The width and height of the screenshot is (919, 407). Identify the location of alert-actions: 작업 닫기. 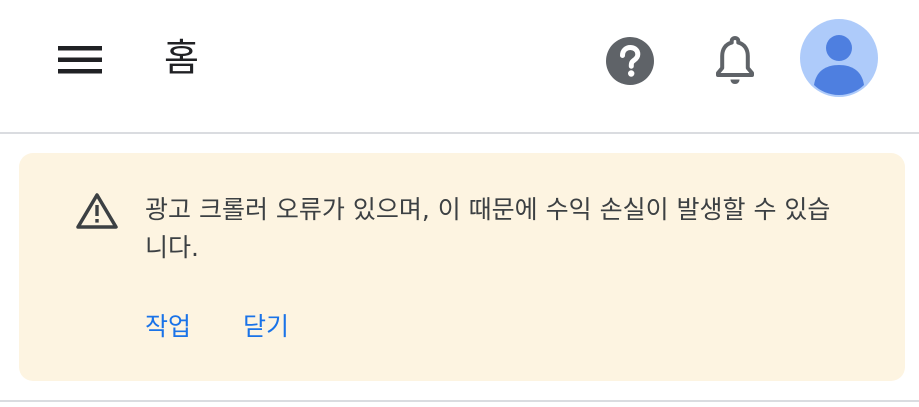
(217, 327).